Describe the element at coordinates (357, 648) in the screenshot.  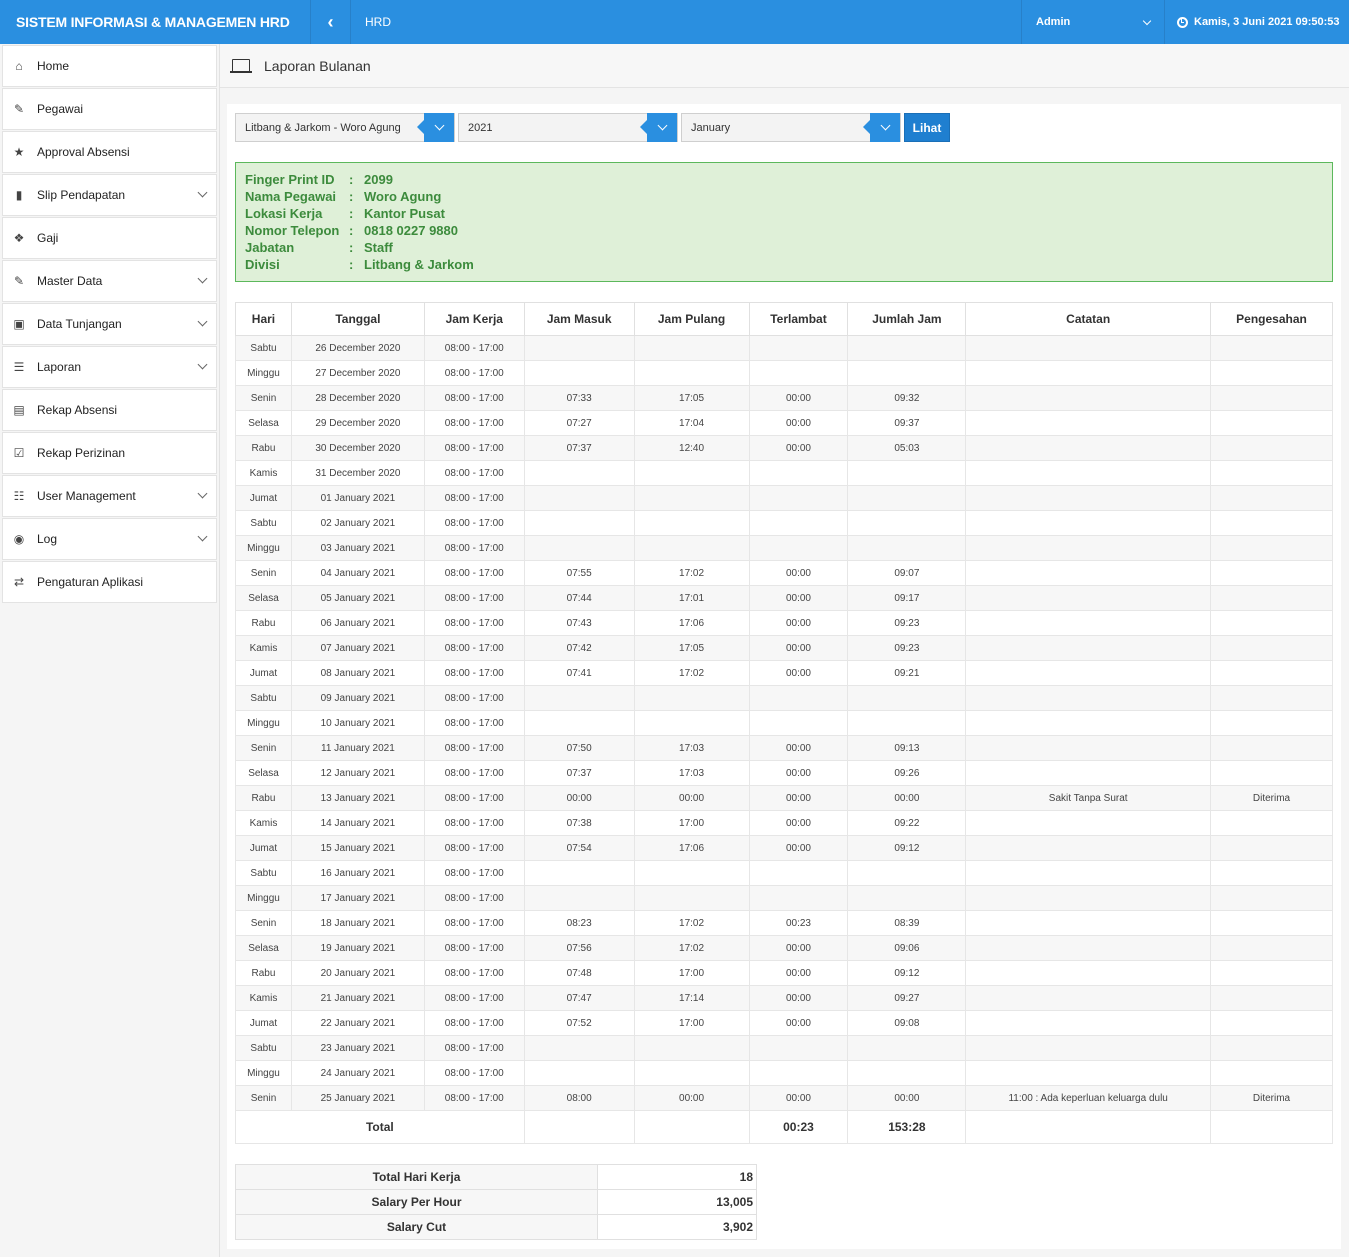
I see `table-cell: 07 January 2021` at that location.